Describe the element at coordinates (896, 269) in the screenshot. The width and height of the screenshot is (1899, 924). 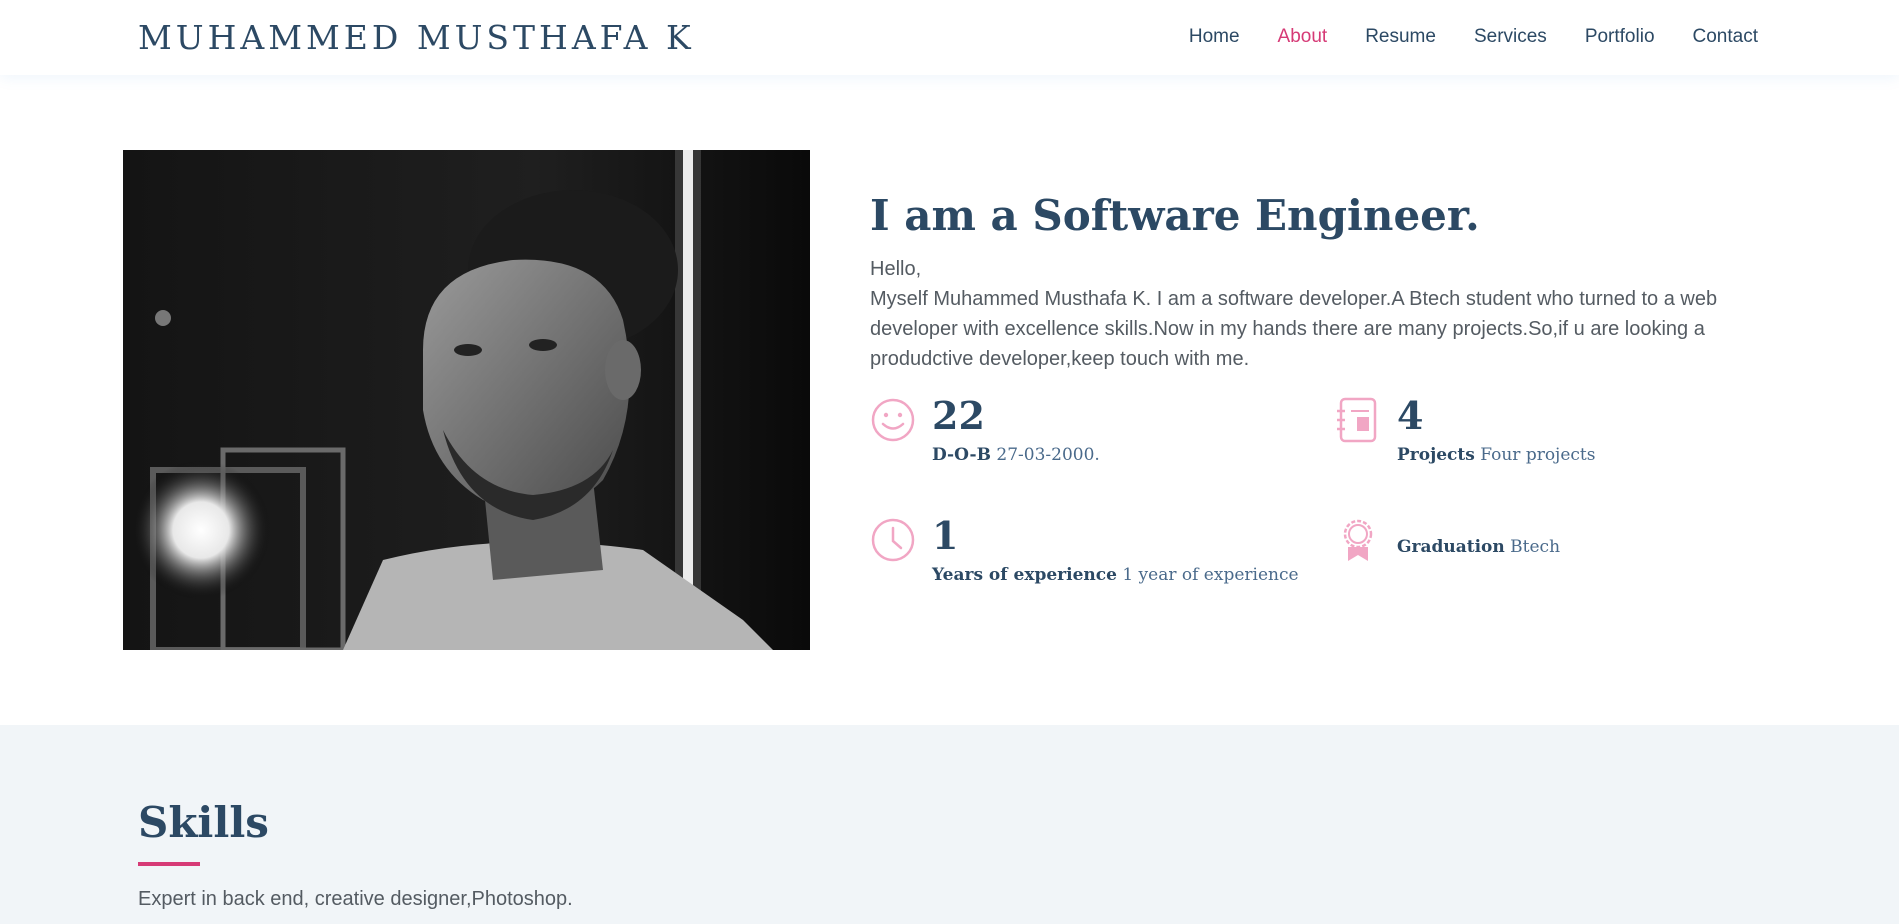
I see `about-greeting: Hello,` at that location.